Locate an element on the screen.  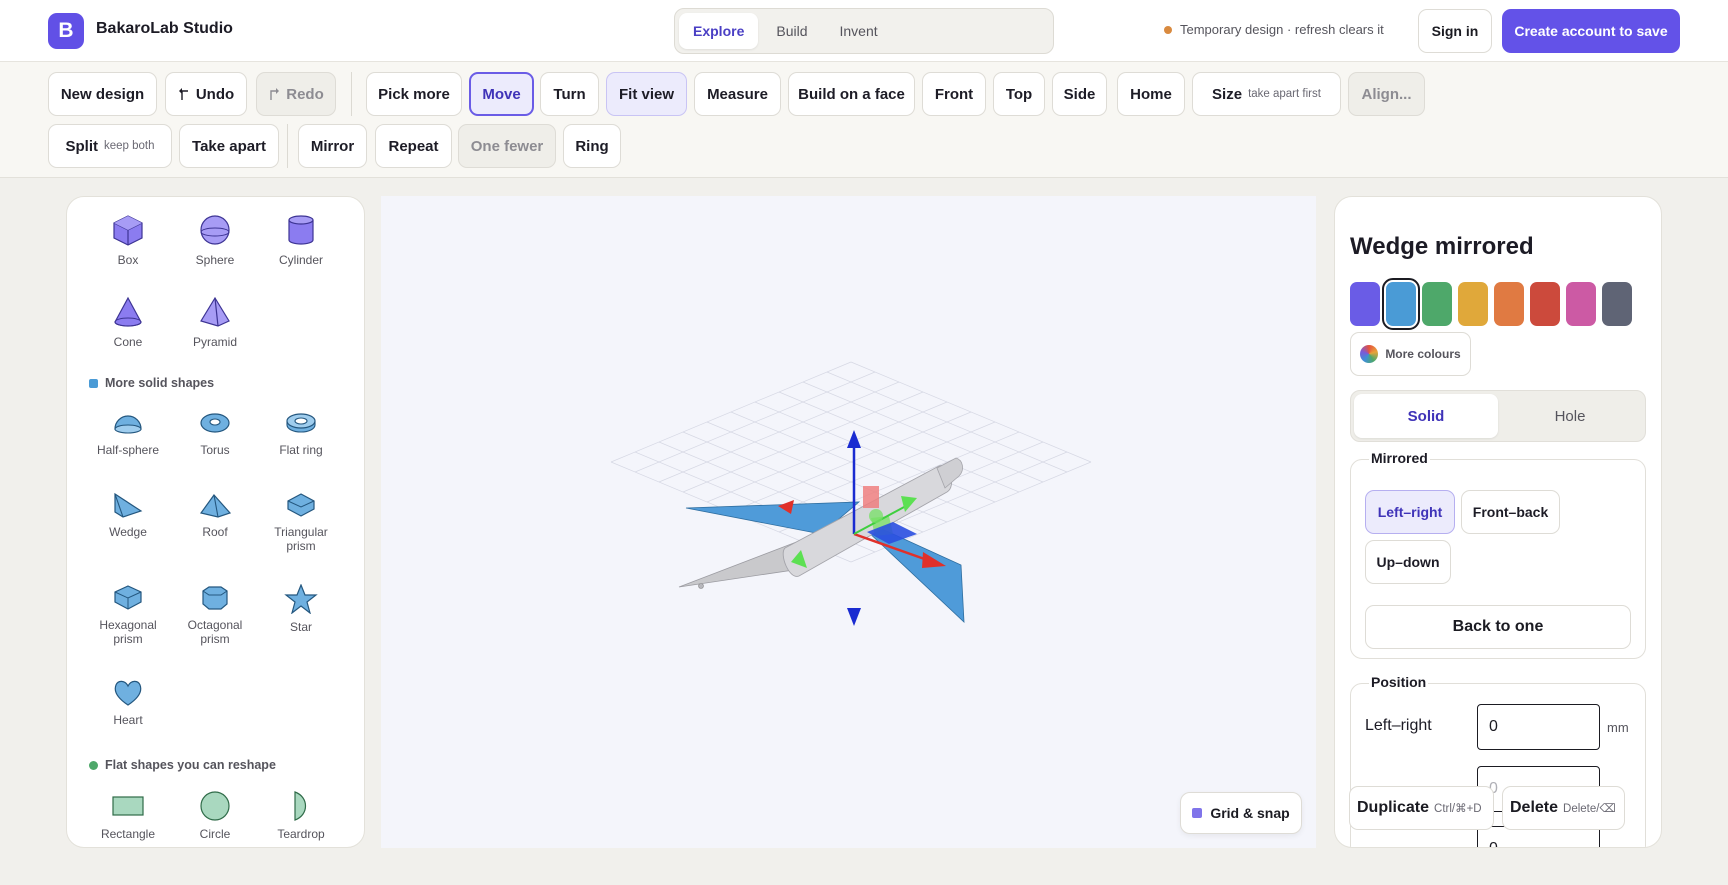
app-title: BakaroLab Studio is located at coordinates (164, 28).